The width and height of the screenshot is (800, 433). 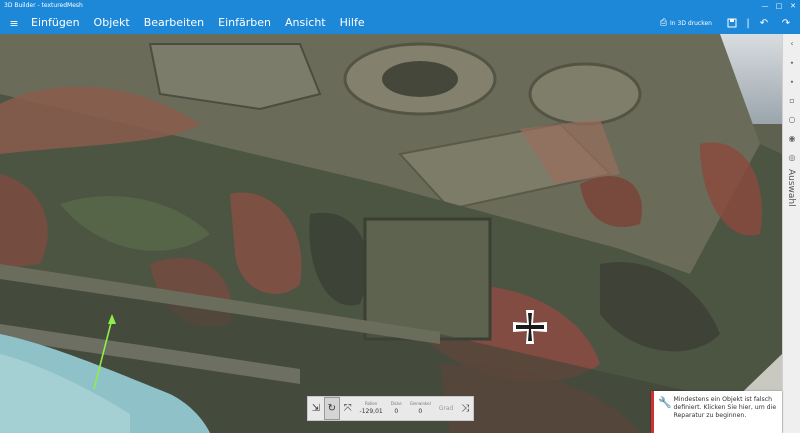 I want to click on wrench-icon: 🔧, so click(x=665, y=402).